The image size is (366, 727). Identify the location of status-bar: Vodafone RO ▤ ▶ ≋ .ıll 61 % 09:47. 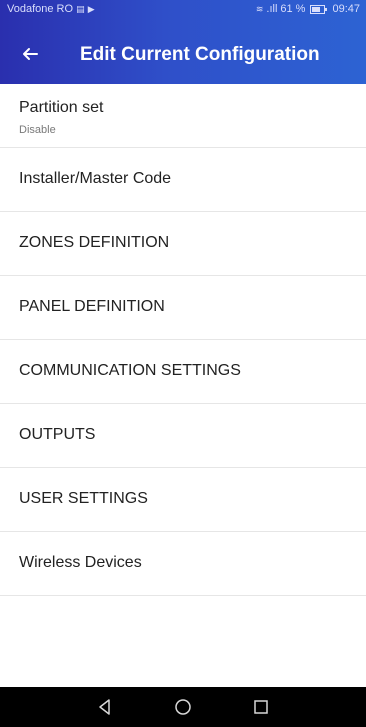
(183, 9).